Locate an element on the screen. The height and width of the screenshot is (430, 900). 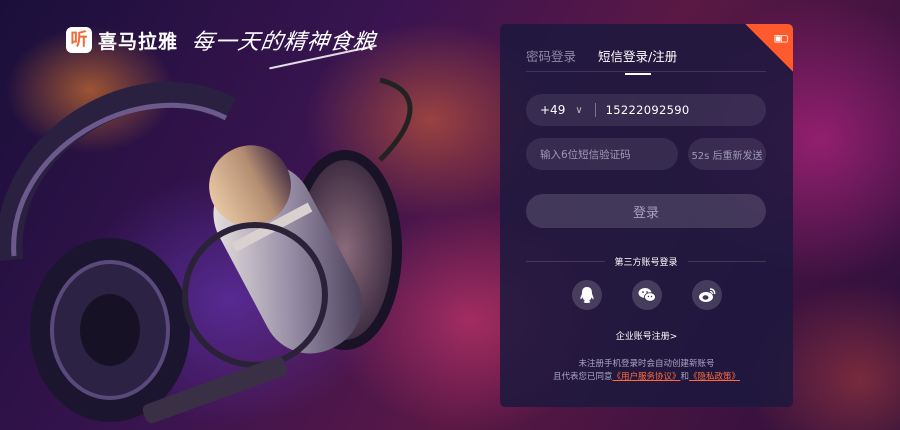
social-login-row is located at coordinates (647, 295).